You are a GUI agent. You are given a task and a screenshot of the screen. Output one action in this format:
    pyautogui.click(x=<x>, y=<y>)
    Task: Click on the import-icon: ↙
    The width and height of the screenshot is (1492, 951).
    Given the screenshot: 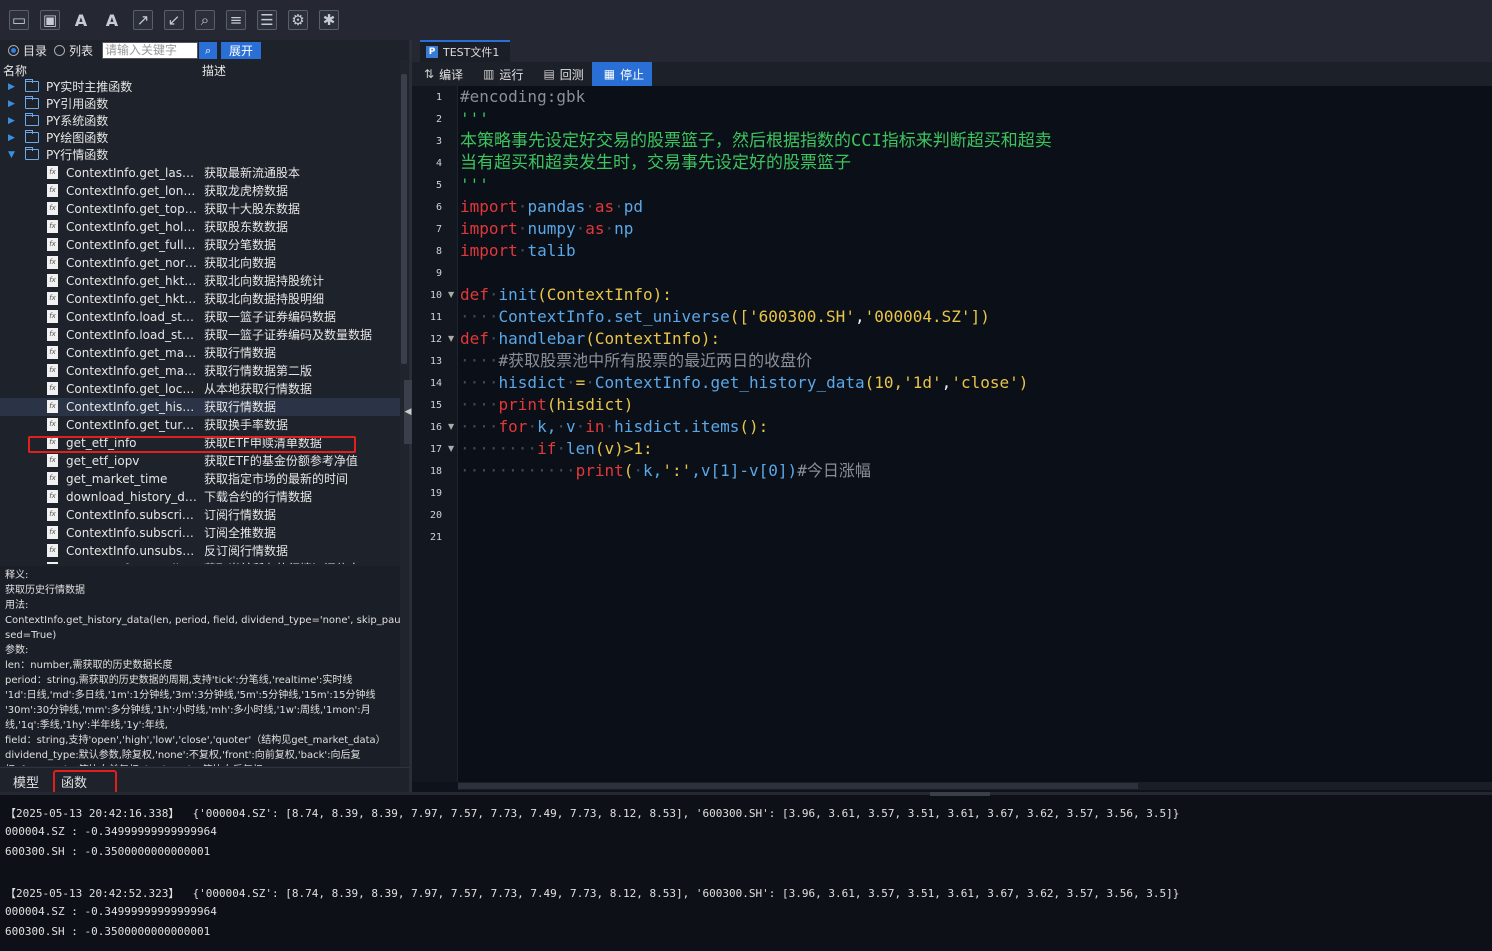 What is the action you would take?
    pyautogui.click(x=174, y=20)
    